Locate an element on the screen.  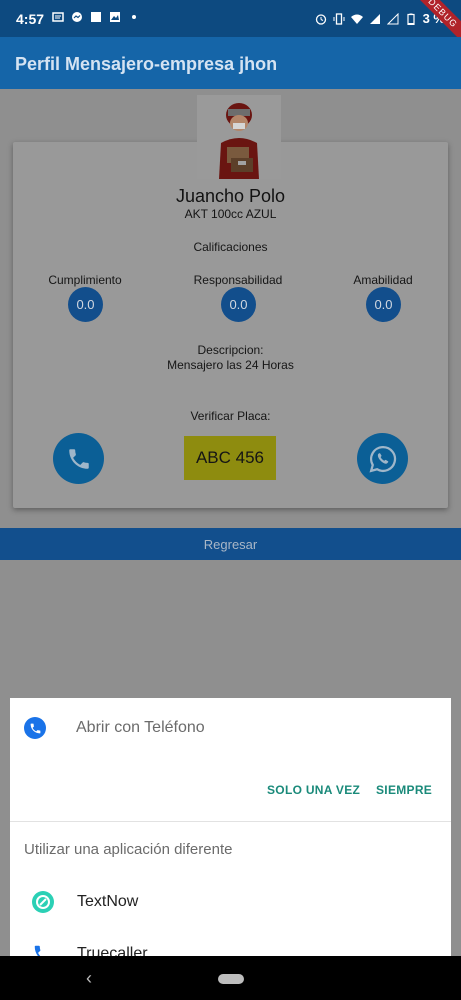
messenger-icon is located at coordinates (77, 17).